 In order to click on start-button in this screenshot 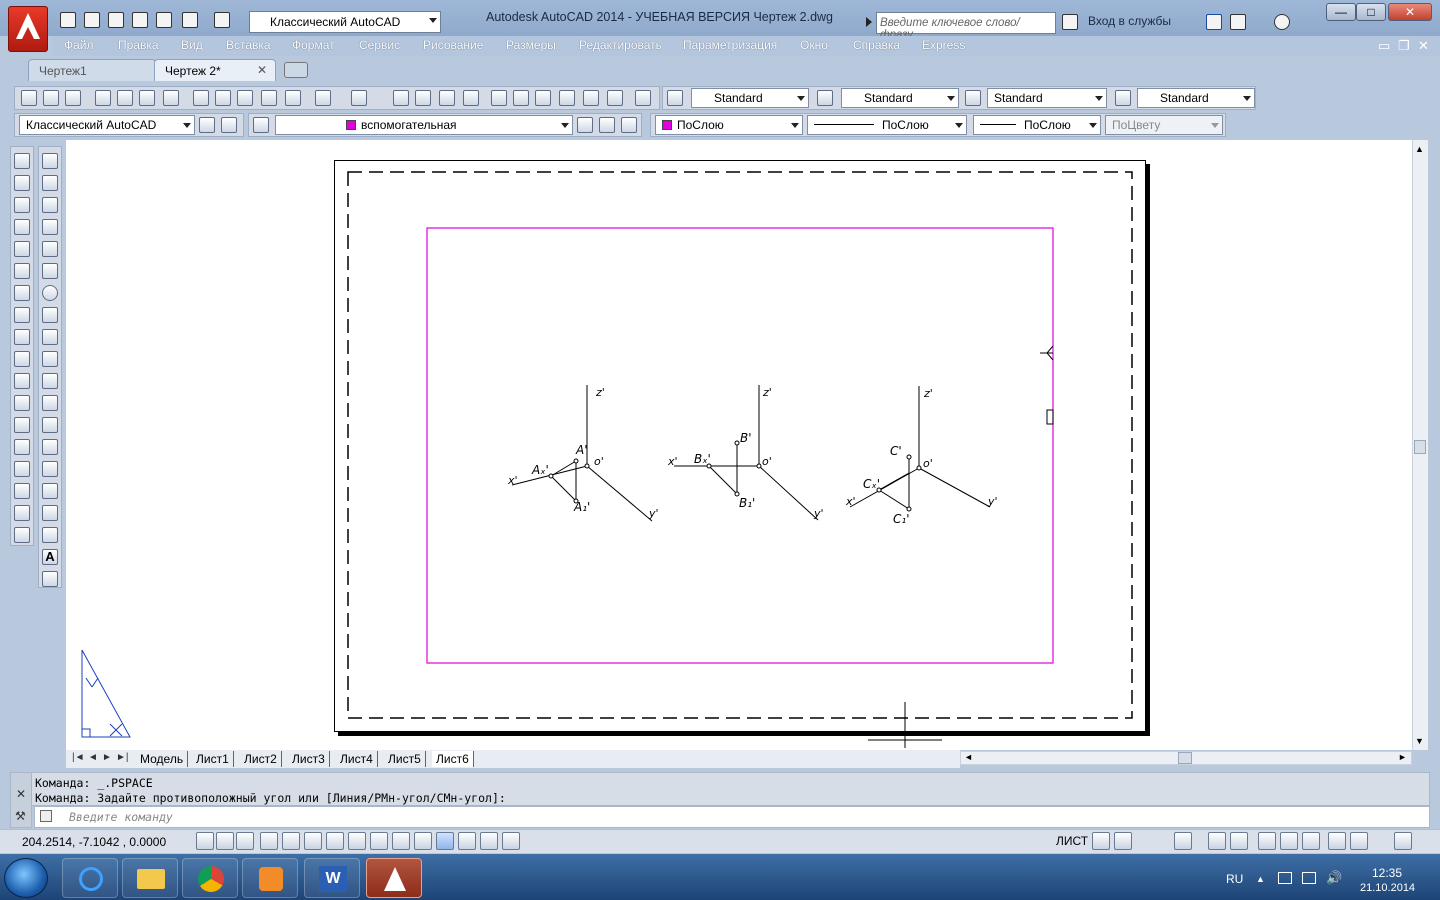, I will do `click(26, 878)`.